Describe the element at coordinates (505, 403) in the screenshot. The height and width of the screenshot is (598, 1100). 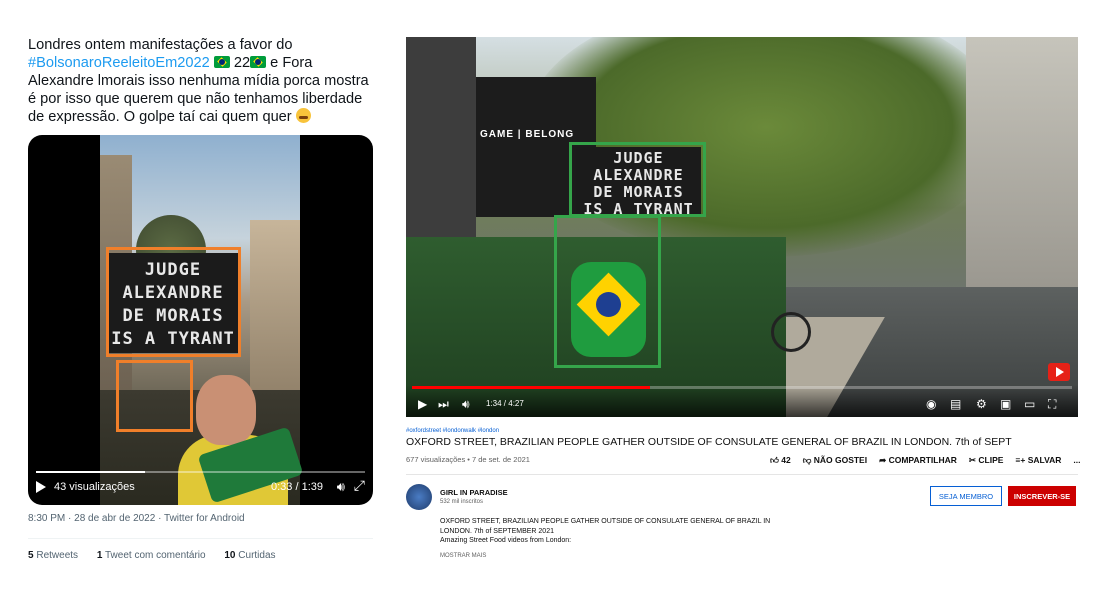
I see `video-time: 1:34 / 4:27` at that location.